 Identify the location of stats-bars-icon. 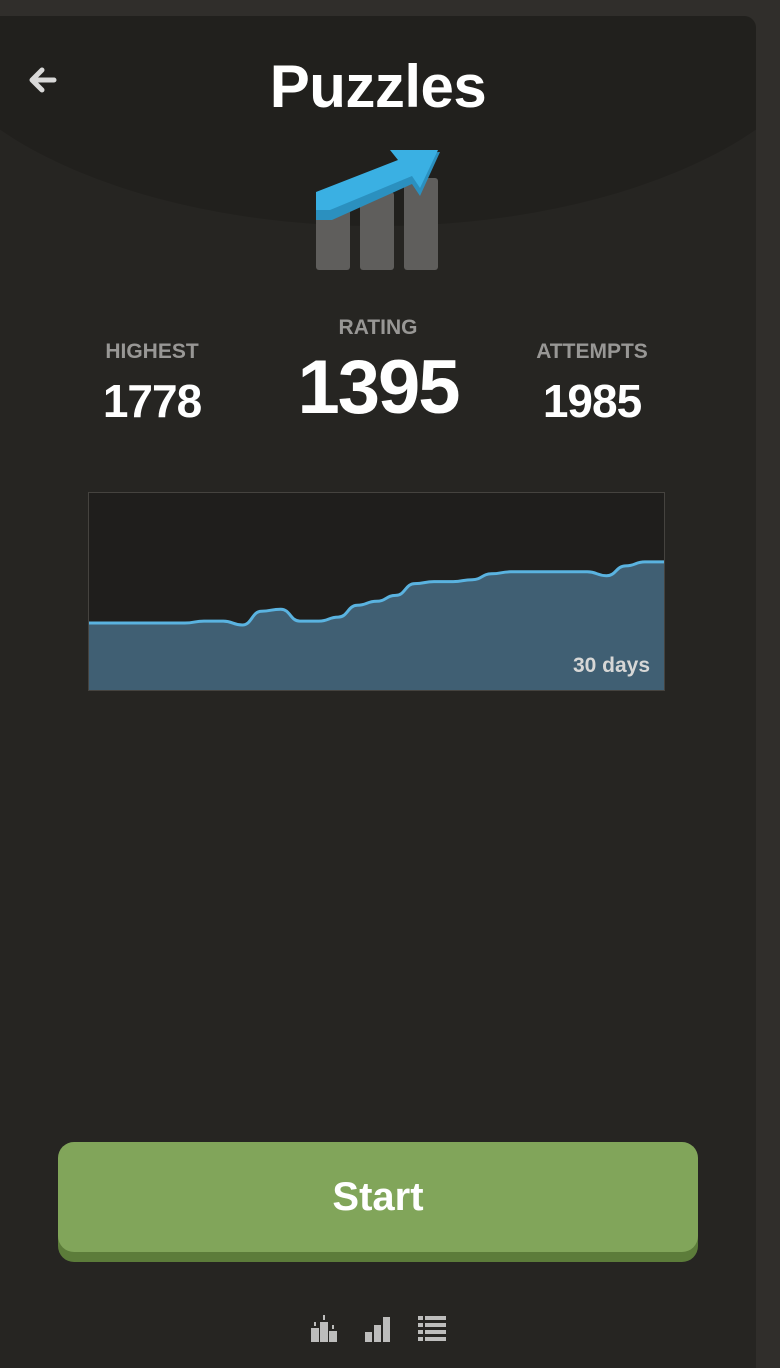
(378, 1328).